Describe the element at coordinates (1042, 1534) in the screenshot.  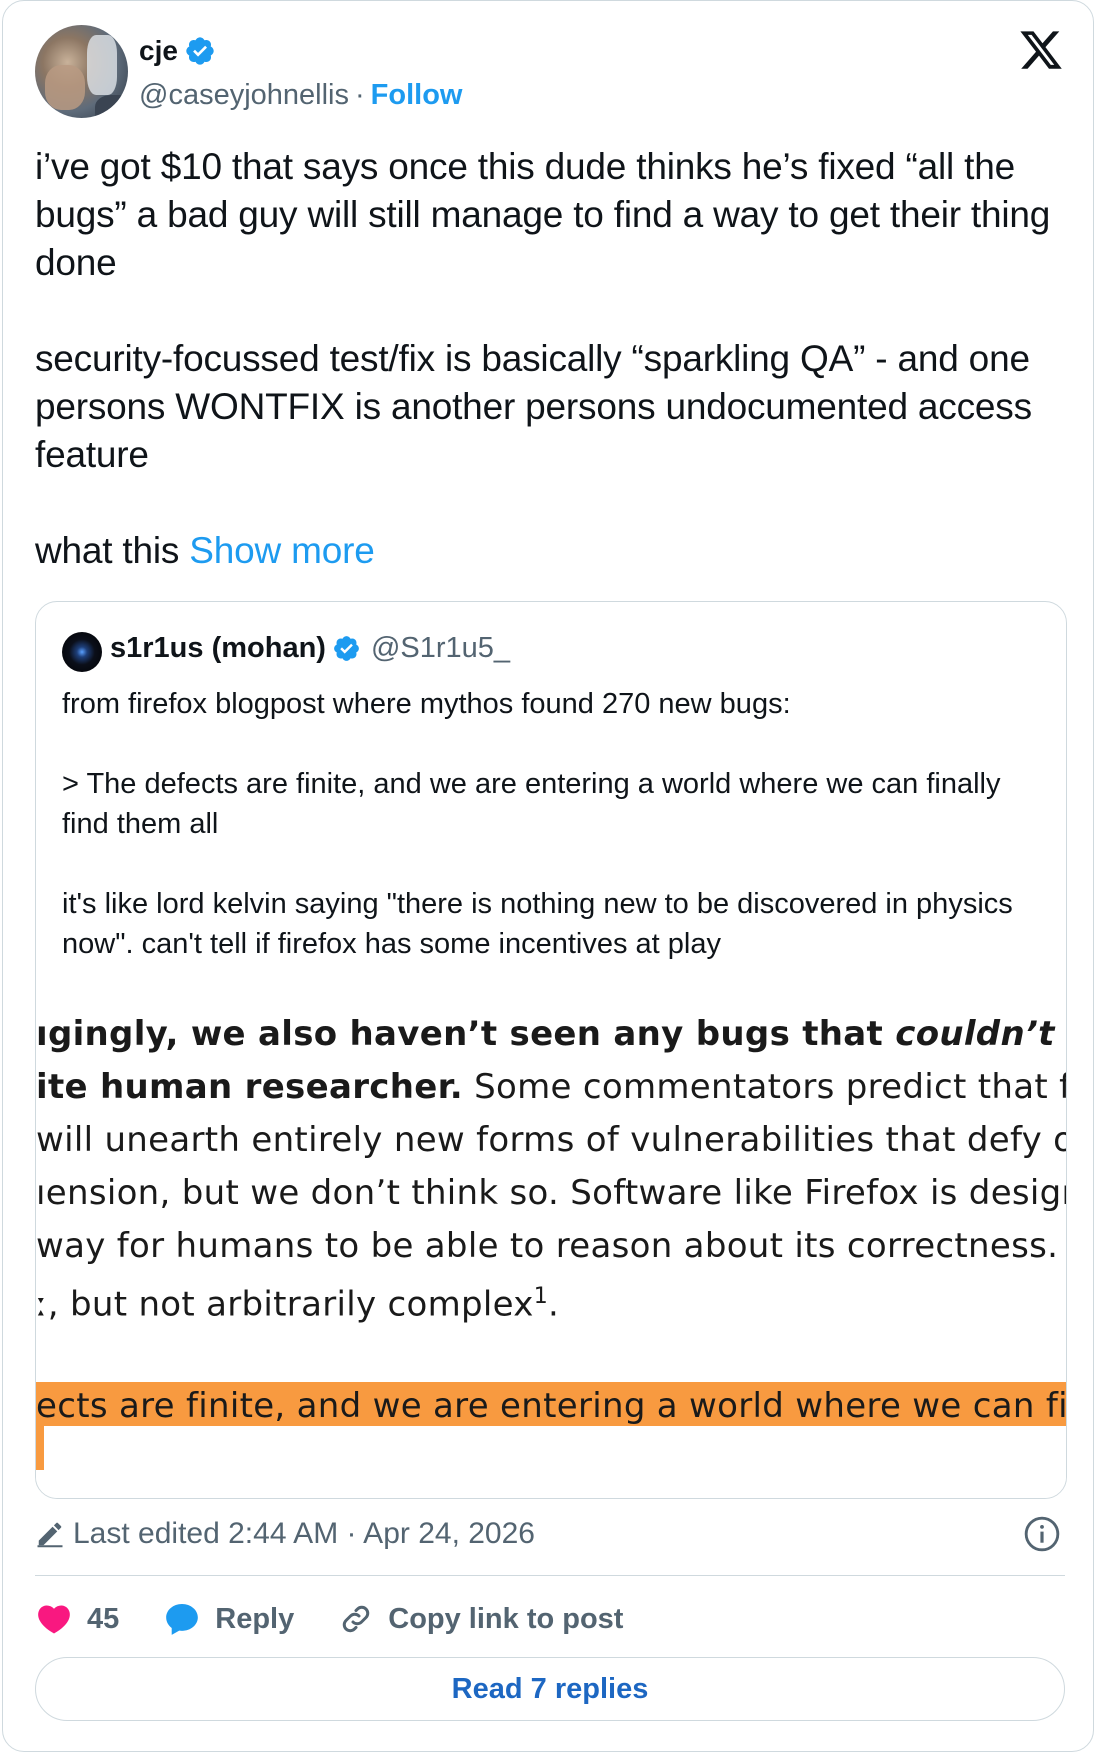
I see `info-icon` at that location.